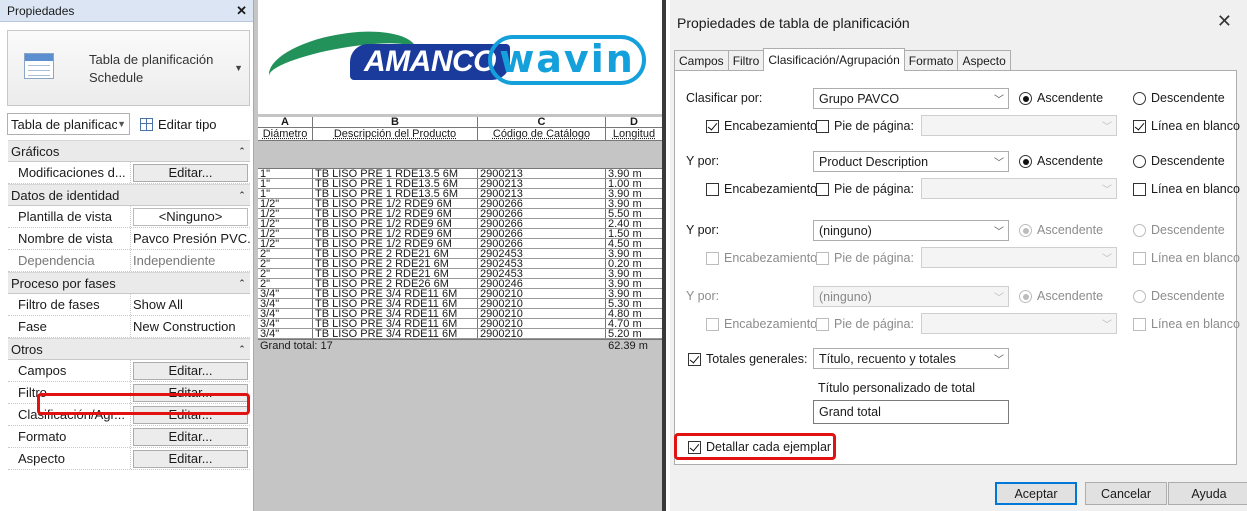 The image size is (1247, 511). What do you see at coordinates (931, 60) in the screenshot?
I see `tab-formato: Formato` at bounding box center [931, 60].